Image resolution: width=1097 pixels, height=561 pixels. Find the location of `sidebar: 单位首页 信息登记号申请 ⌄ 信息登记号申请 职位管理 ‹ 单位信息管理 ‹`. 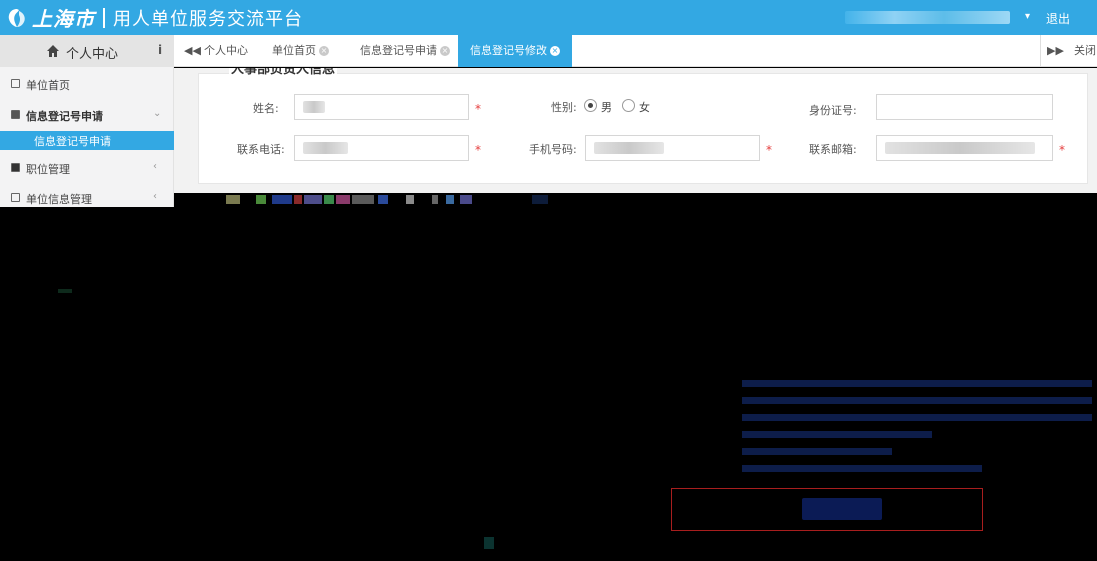

sidebar: 单位首页 信息登记号申请 ⌄ 信息登记号申请 职位管理 ‹ 单位信息管理 ‹ is located at coordinates (87, 137).